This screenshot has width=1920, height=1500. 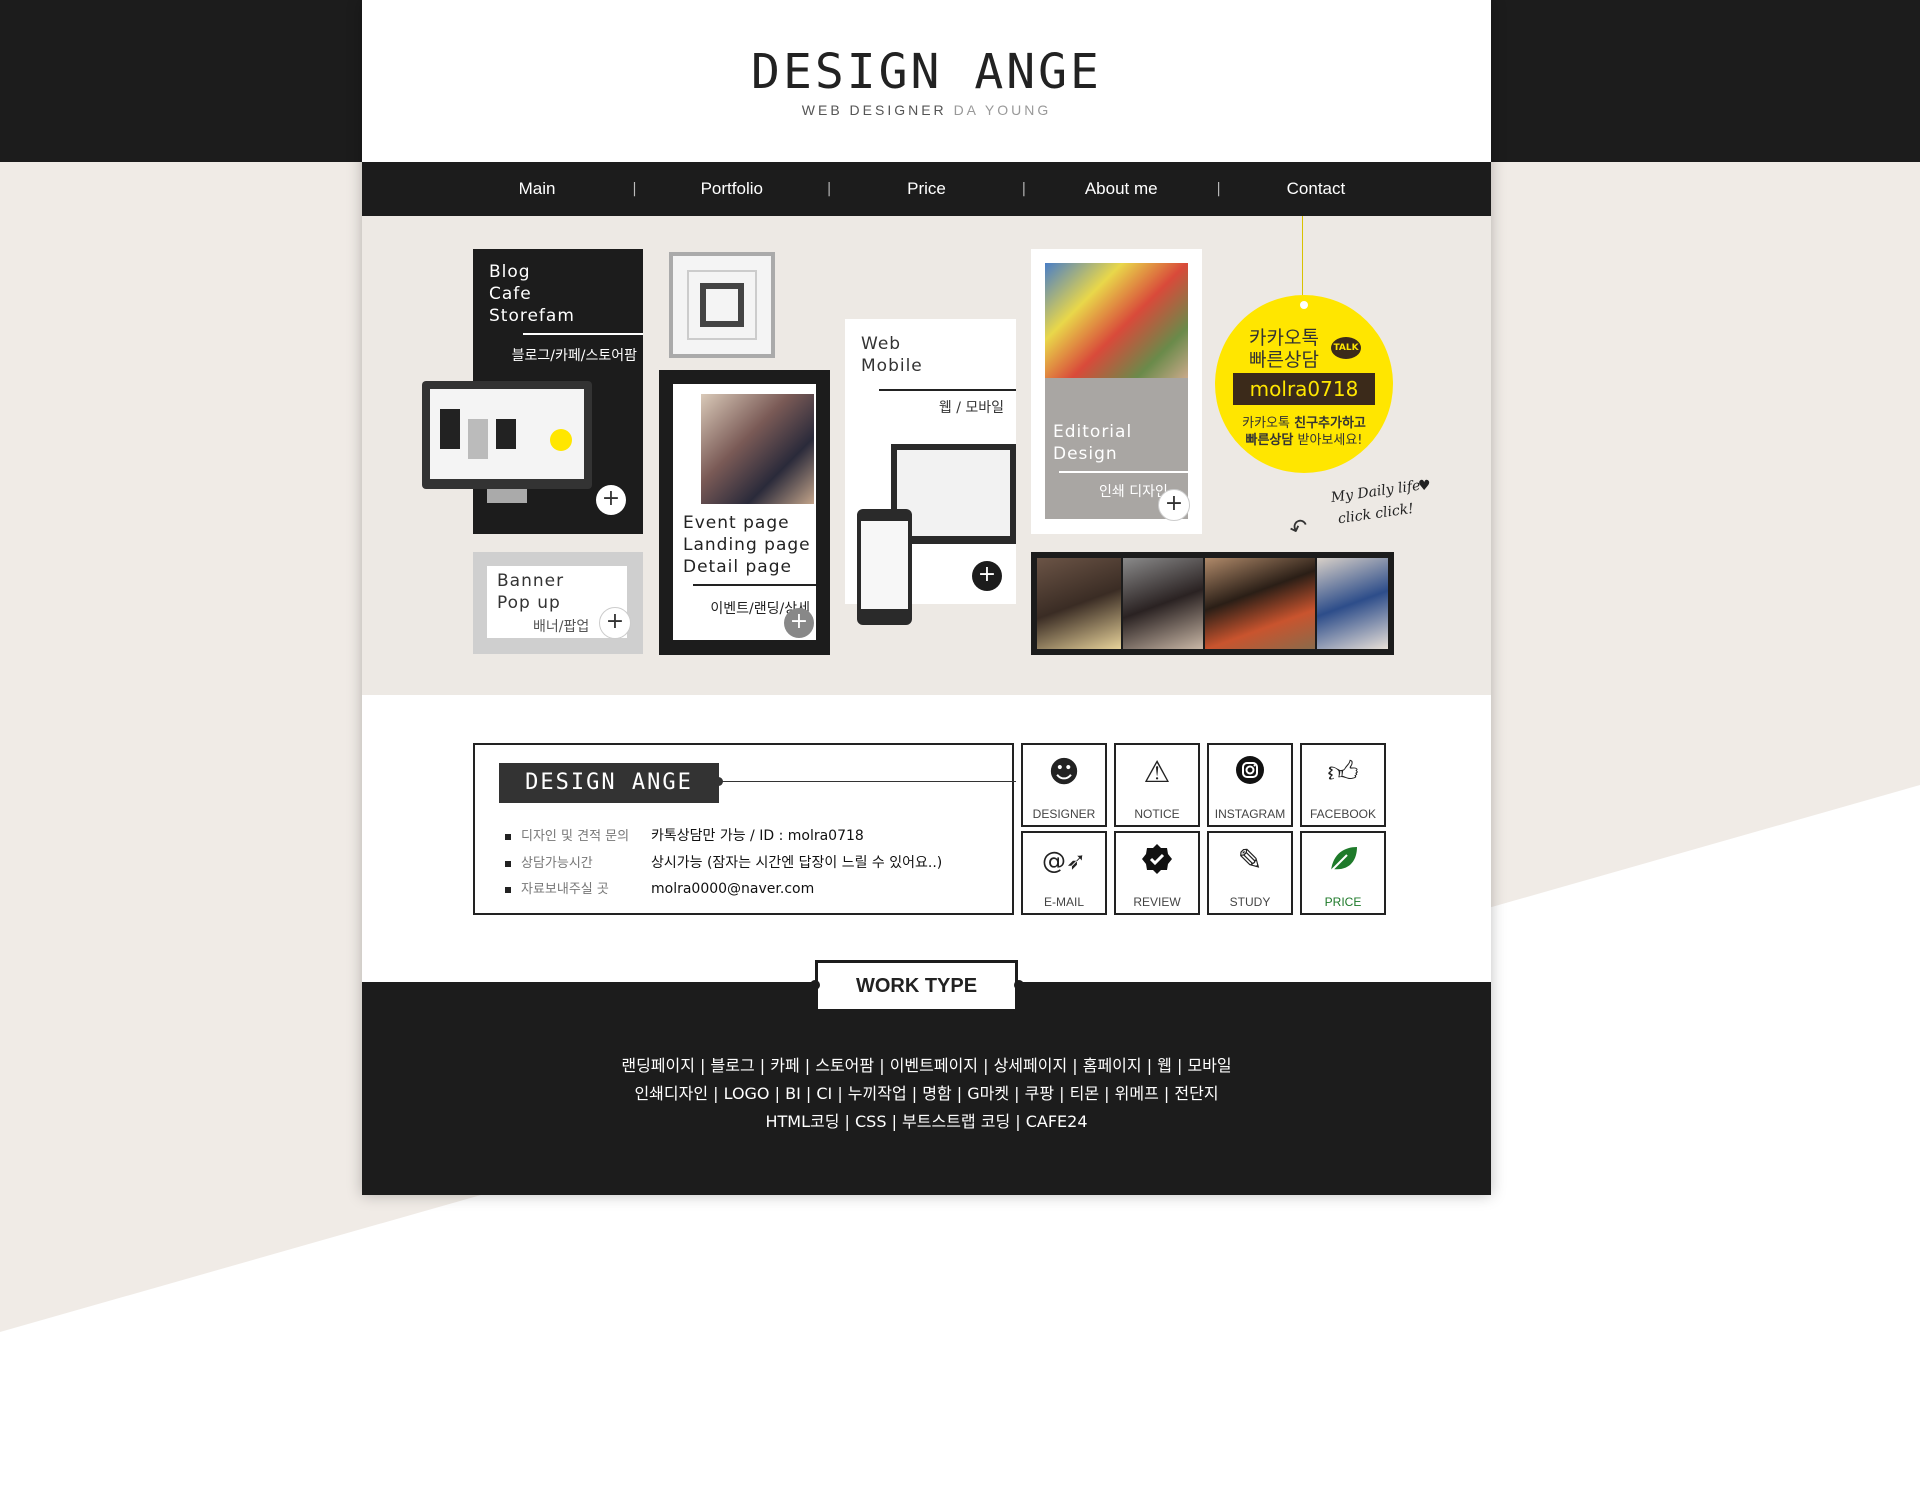 I want to click on phone-screen, so click(x=884, y=565).